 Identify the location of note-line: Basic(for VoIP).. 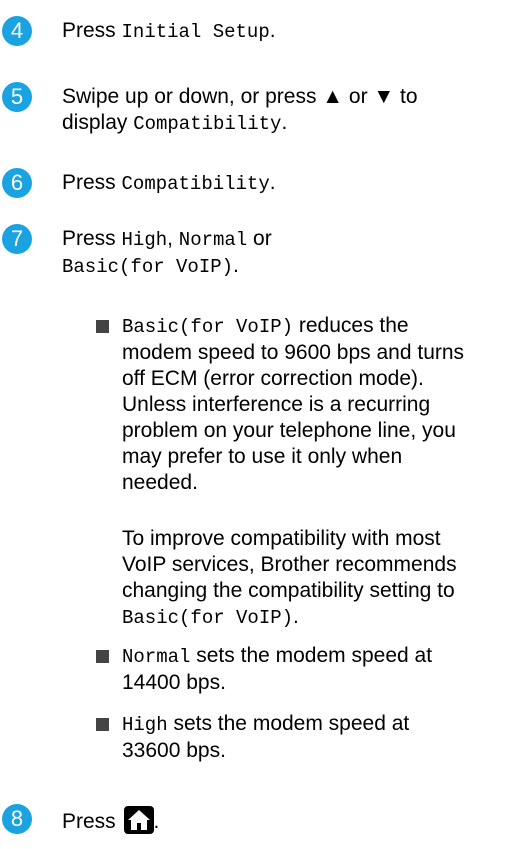
(324, 617).